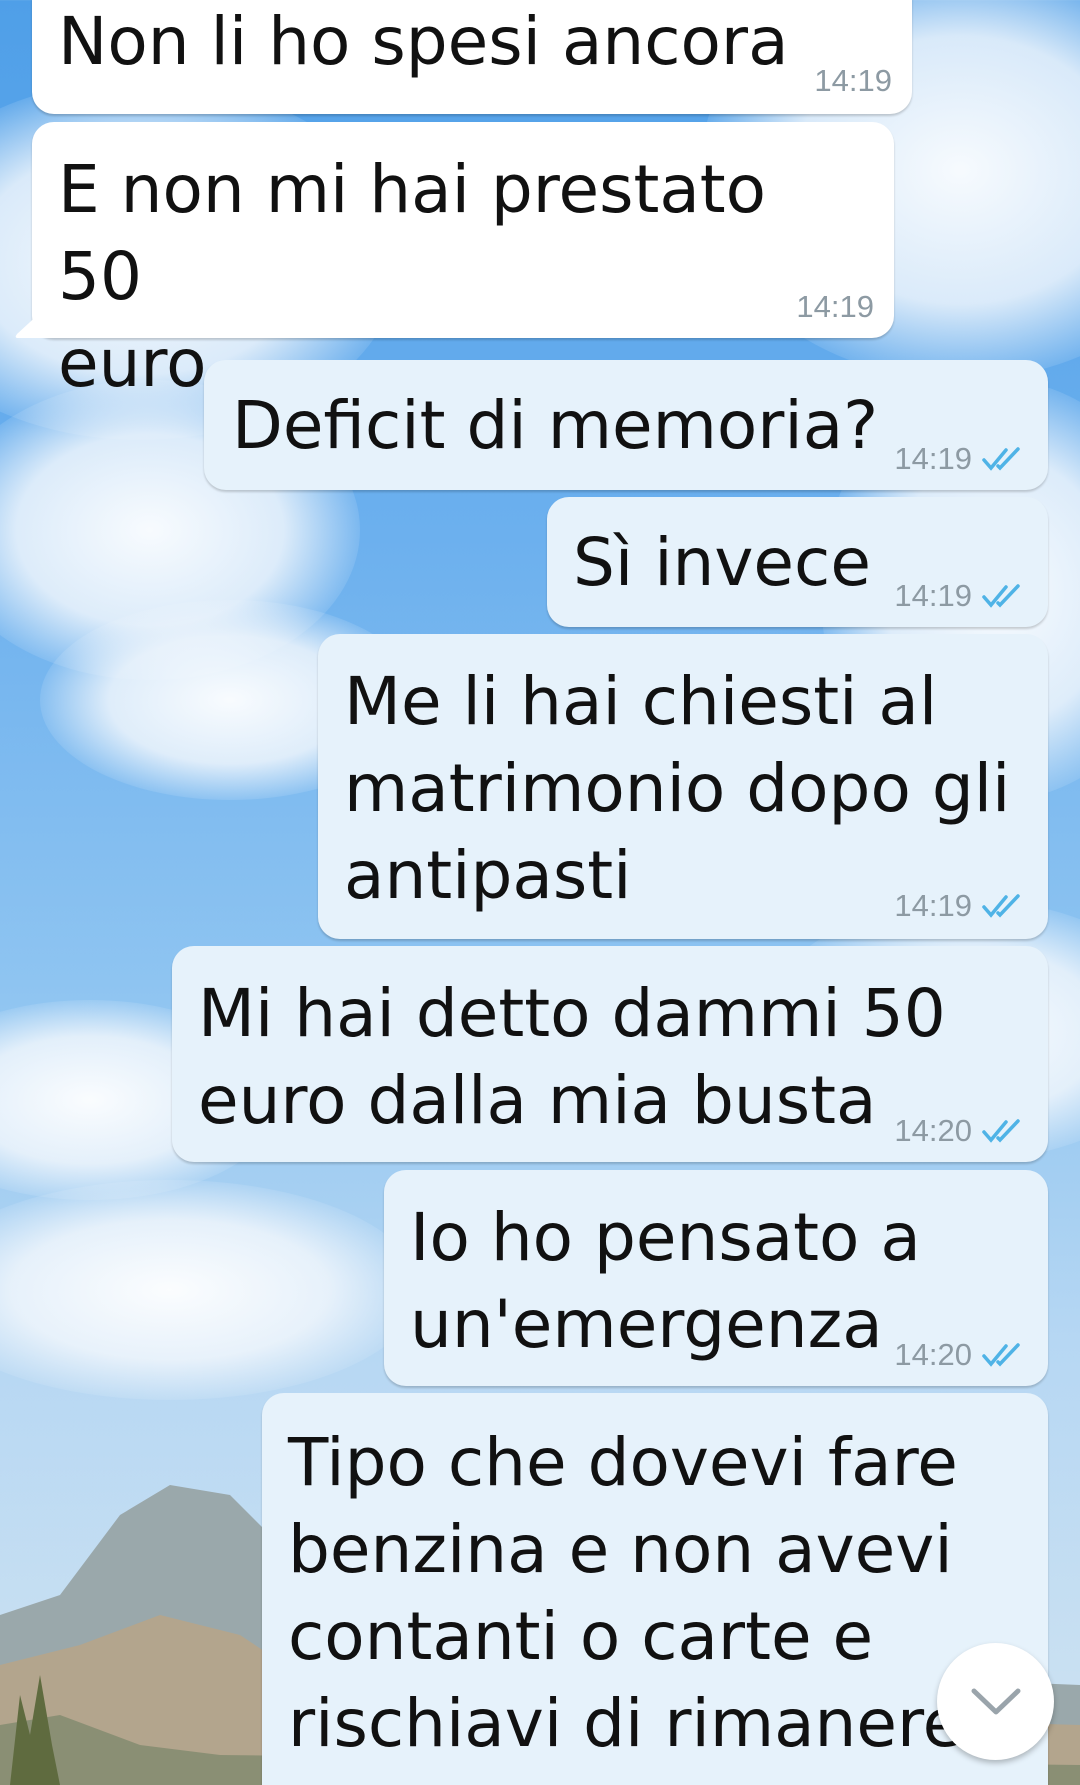  I want to click on outgoing-message: Io ho pensato a un'emergenza 14:20, so click(716, 1278).